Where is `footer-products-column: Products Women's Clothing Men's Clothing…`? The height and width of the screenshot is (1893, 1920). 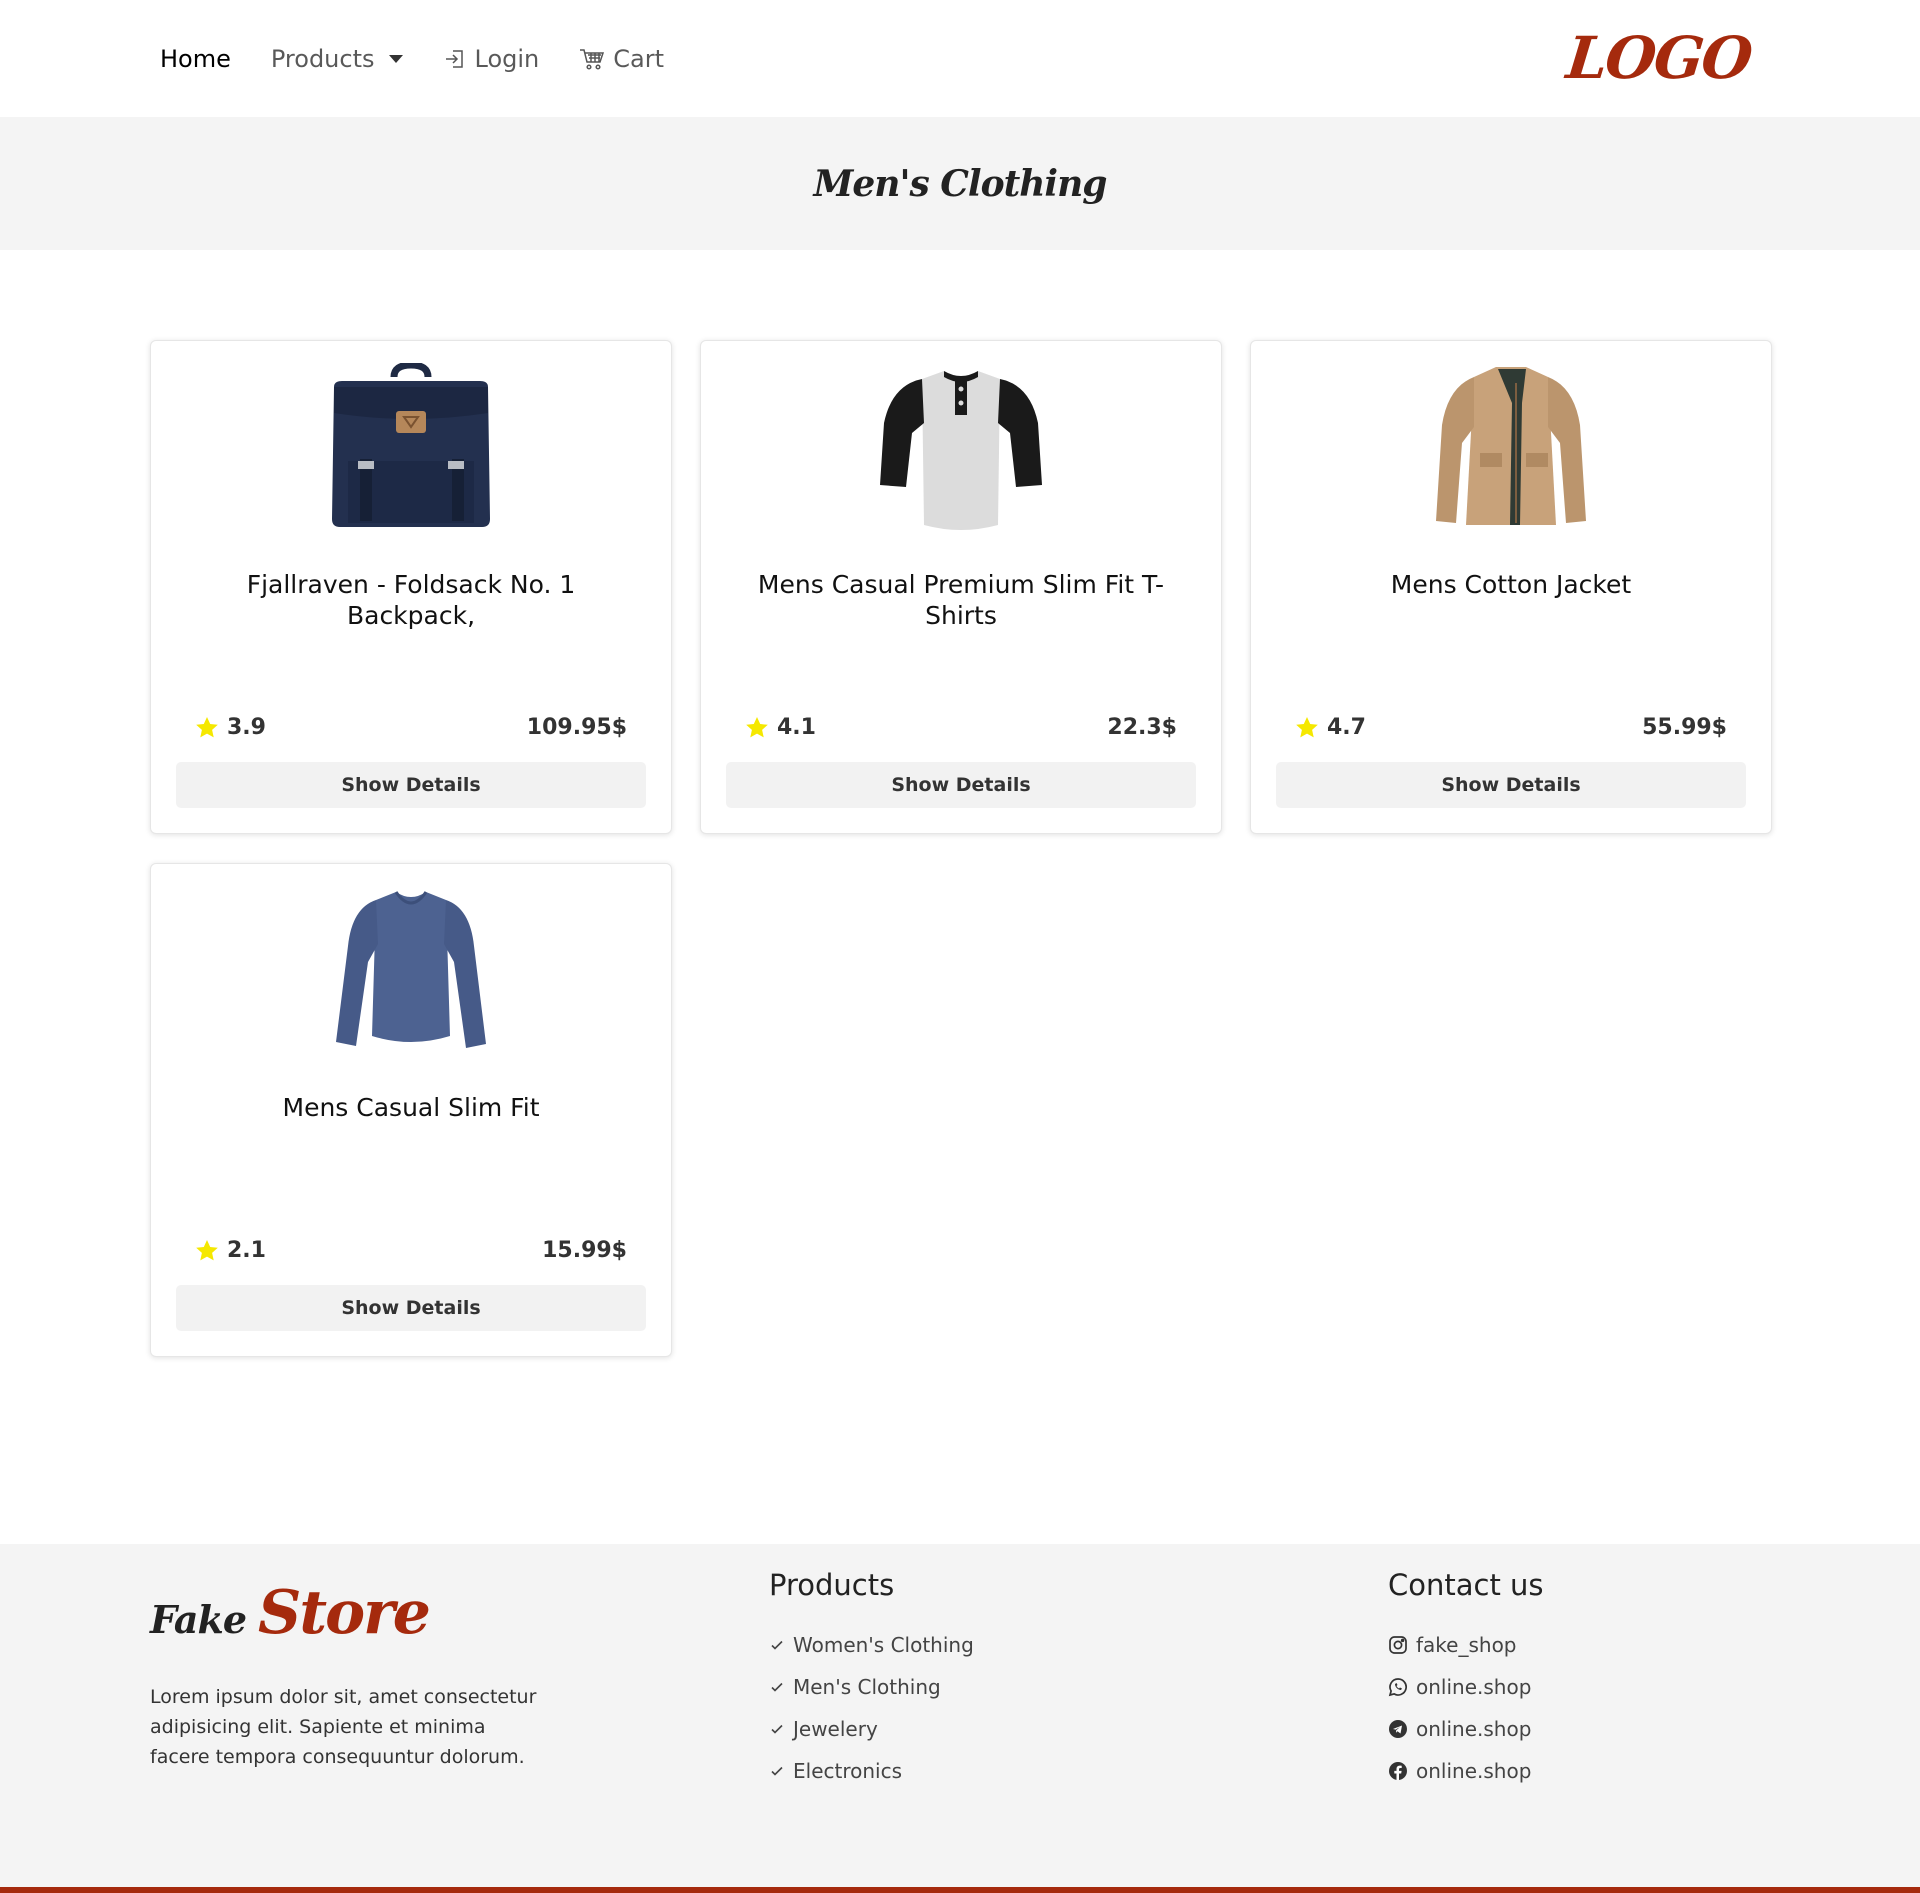 footer-products-column: Products Women's Clothing Men's Clothing… is located at coordinates (871, 1680).